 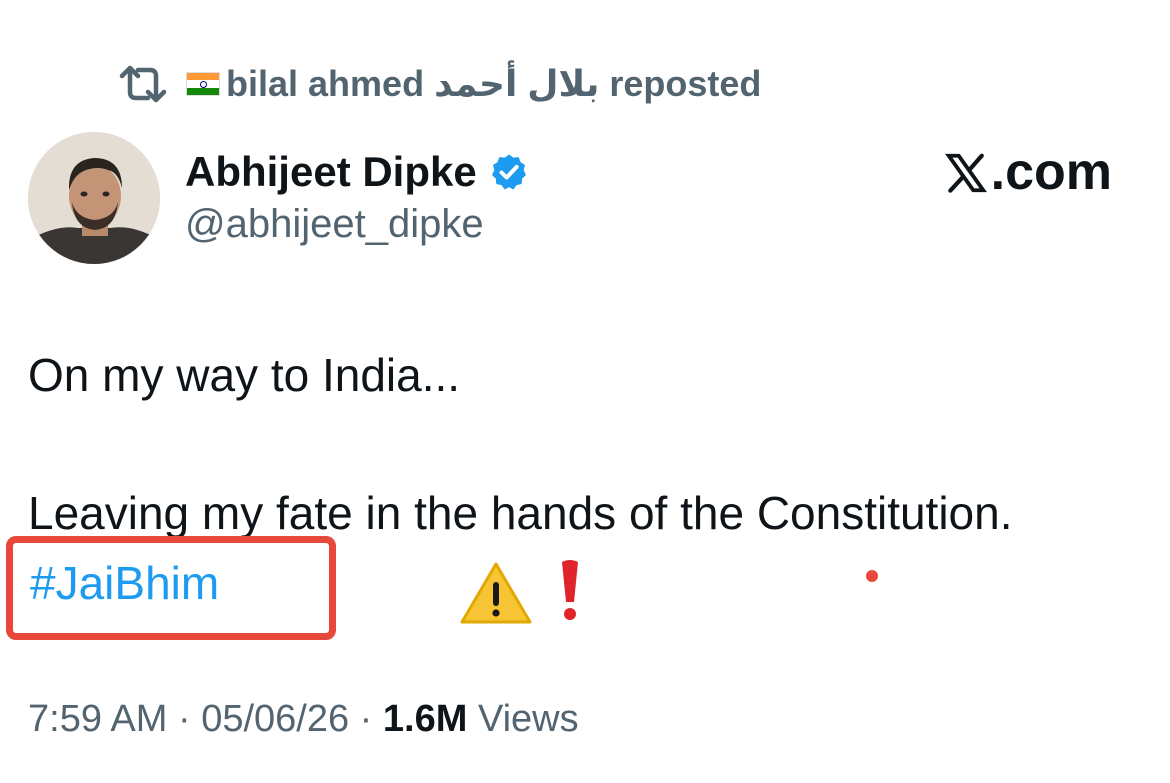 I want to click on verified-badge-icon, so click(x=509, y=172).